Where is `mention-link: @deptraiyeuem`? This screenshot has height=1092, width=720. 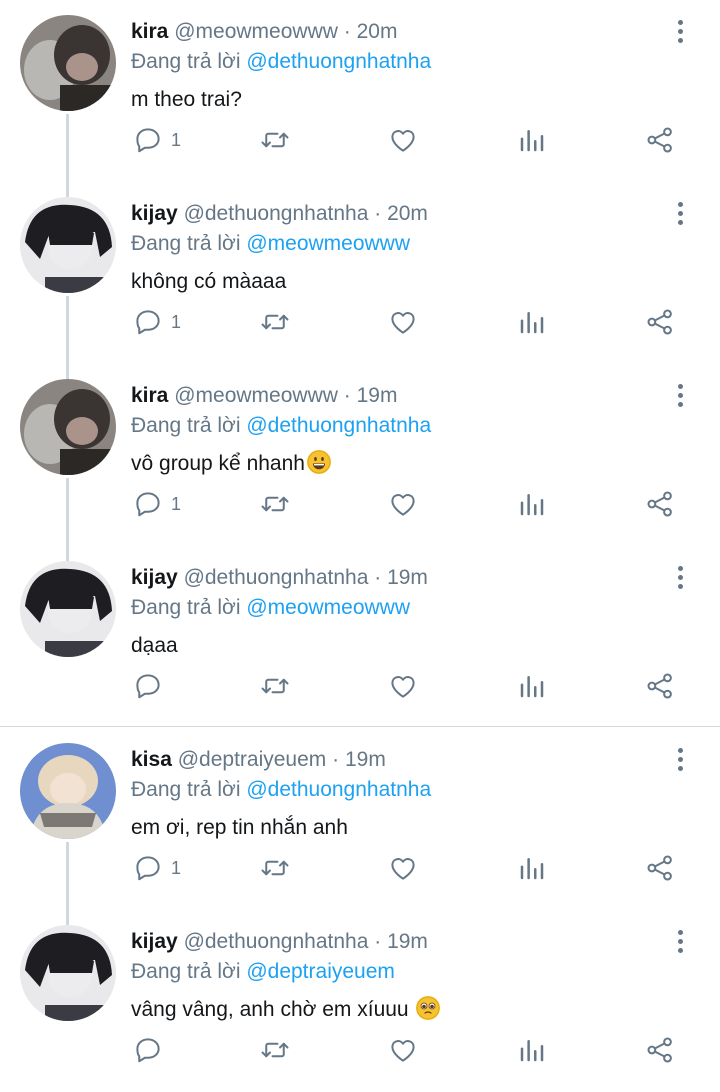 mention-link: @deptraiyeuem is located at coordinates (320, 971).